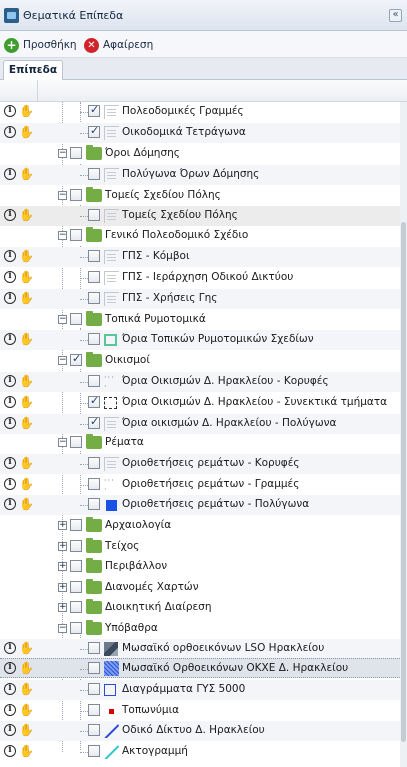  What do you see at coordinates (200, 711) in the screenshot?
I see `layer-row: i ✋ Τοπωνύμια` at bounding box center [200, 711].